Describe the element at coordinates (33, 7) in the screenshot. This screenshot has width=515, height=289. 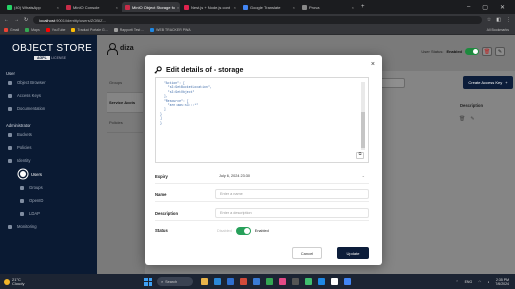
I see `browser-tab: (40) WhatsApp ×` at that location.